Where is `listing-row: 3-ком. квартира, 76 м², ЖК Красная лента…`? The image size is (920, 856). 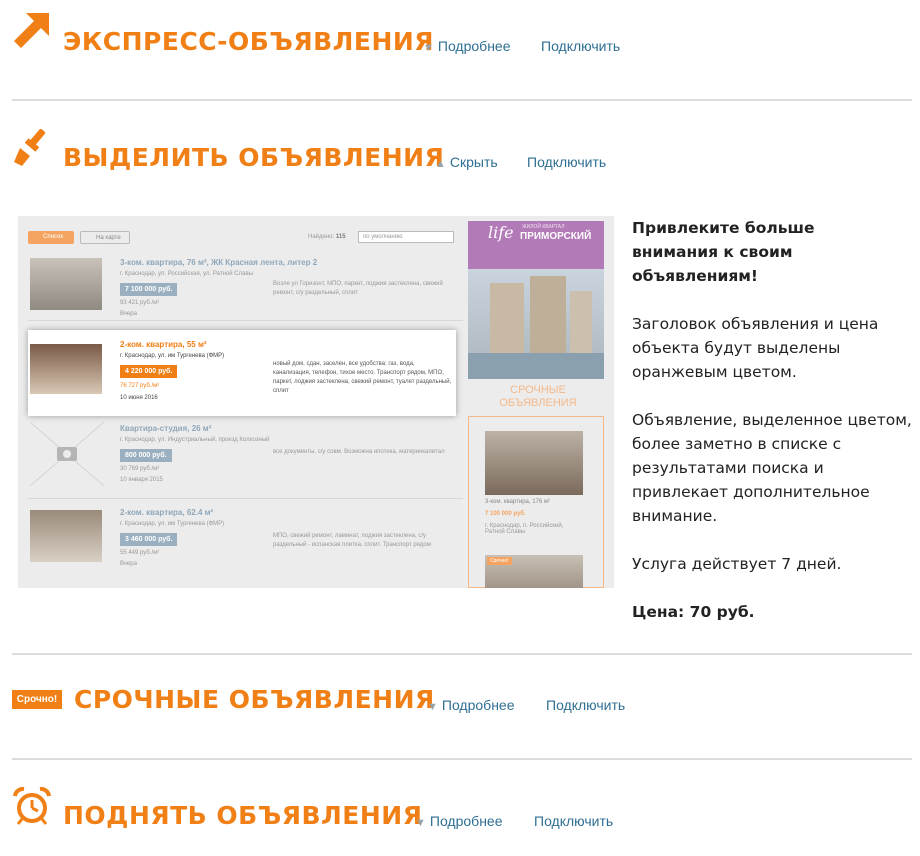
listing-row: 3-ком. квартира, 76 м², ЖК Красная лента… is located at coordinates (245, 297).